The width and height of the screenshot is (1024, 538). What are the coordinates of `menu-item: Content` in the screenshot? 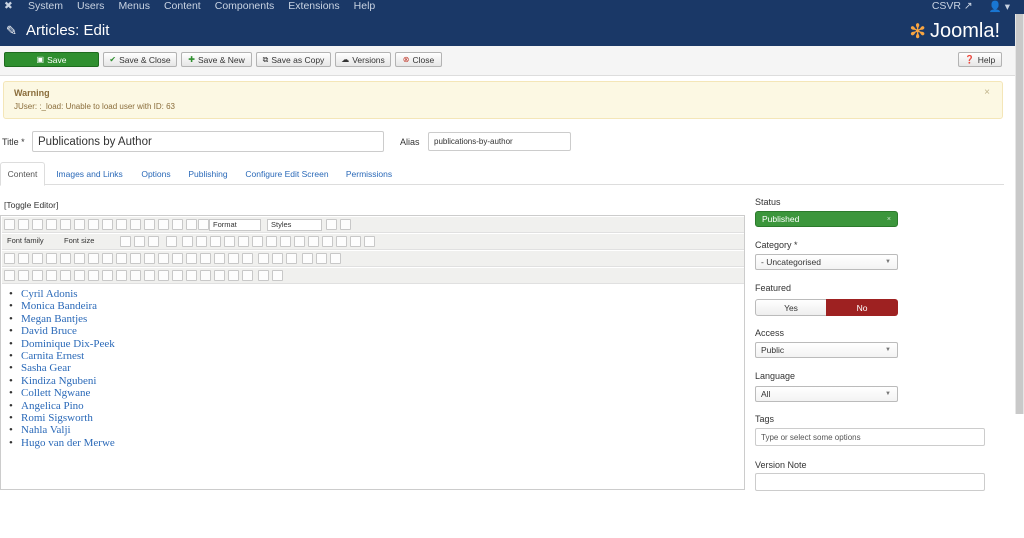 It's located at (182, 6).